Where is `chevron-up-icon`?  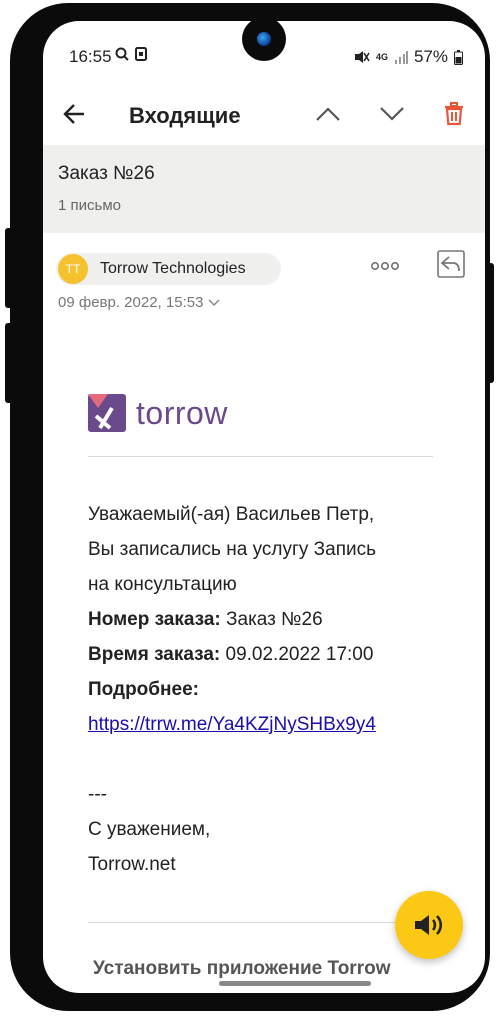 chevron-up-icon is located at coordinates (328, 114).